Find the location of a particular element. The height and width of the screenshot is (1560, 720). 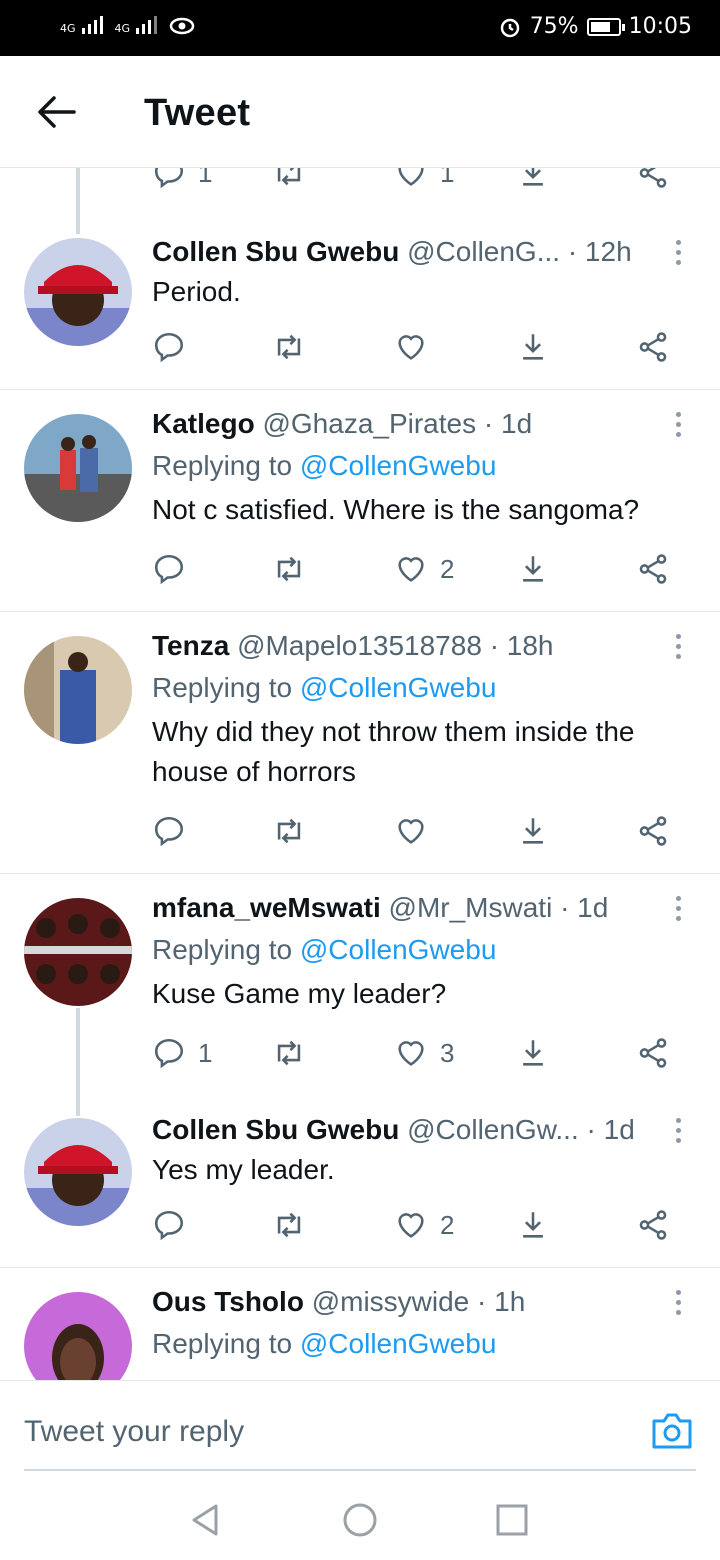

display-name: Ous Tsholo is located at coordinates (228, 1301).